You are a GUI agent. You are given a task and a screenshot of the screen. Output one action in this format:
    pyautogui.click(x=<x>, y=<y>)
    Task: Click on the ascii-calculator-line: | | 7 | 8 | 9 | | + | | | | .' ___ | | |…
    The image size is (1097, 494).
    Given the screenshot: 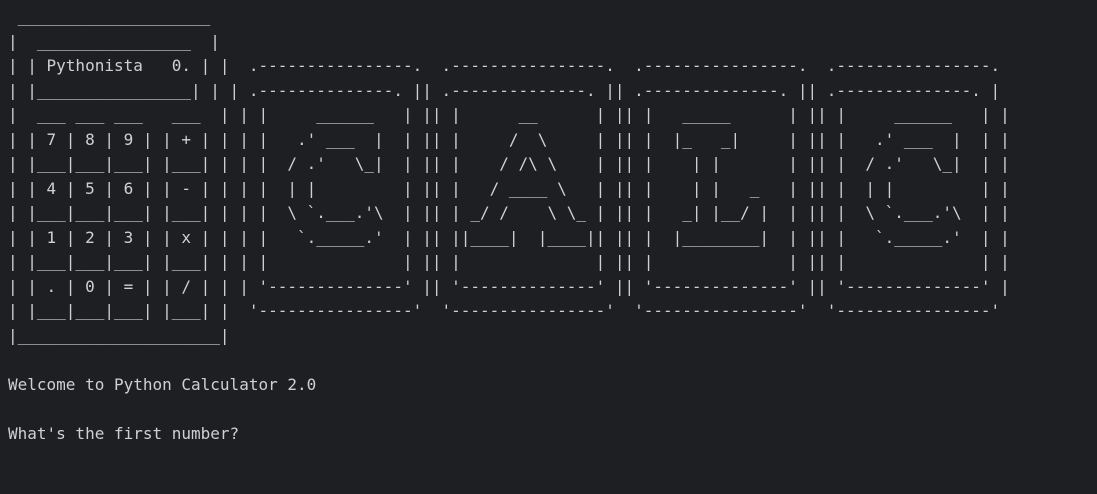 What is the action you would take?
    pyautogui.click(x=509, y=139)
    